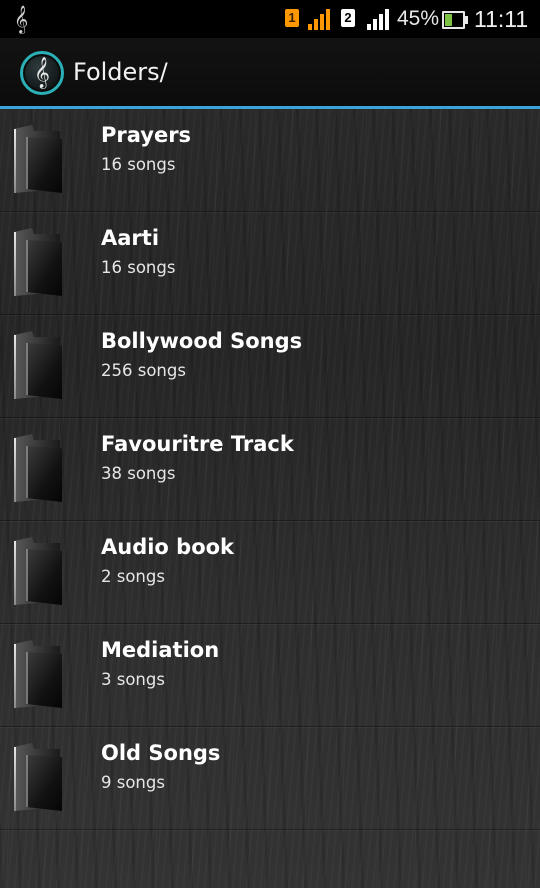  Describe the element at coordinates (270, 107) in the screenshot. I see `action-bar-divider` at that location.